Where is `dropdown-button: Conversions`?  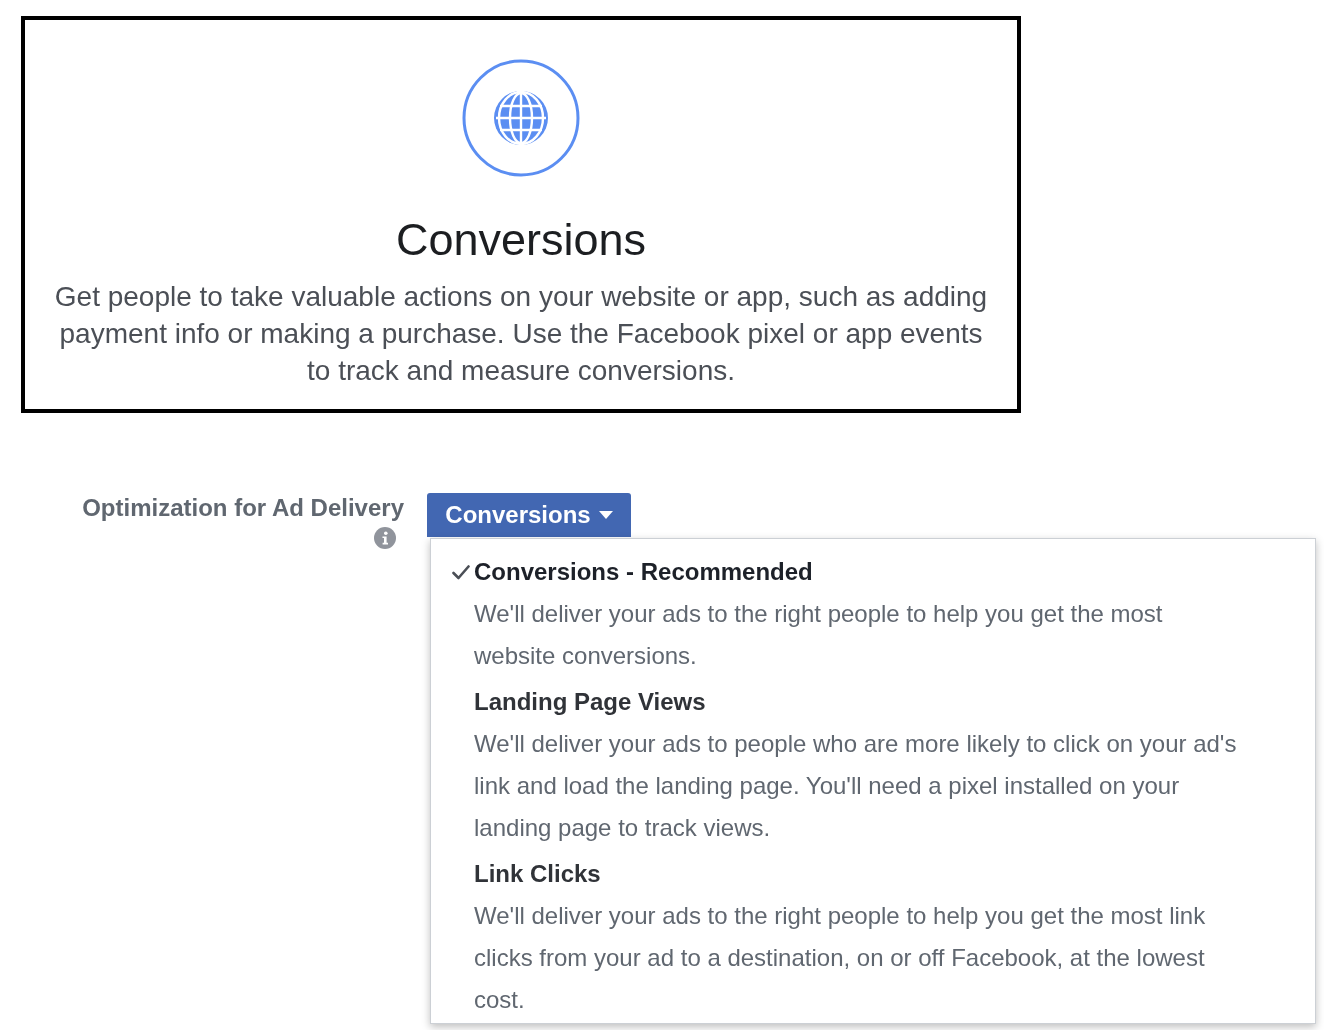 dropdown-button: Conversions is located at coordinates (529, 515).